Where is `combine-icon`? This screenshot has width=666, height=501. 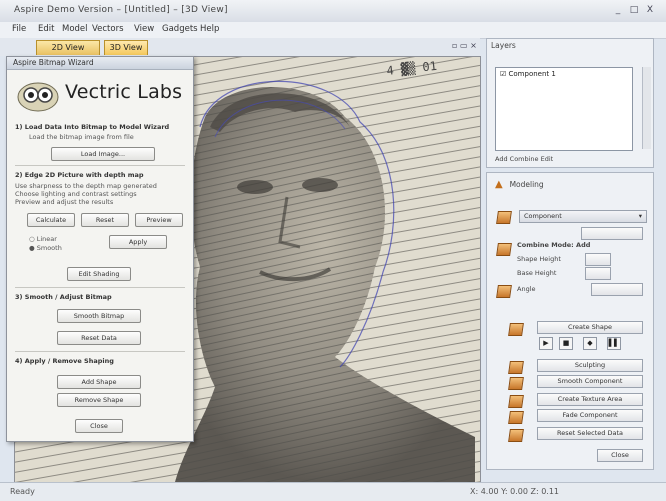 combine-icon is located at coordinates (504, 249).